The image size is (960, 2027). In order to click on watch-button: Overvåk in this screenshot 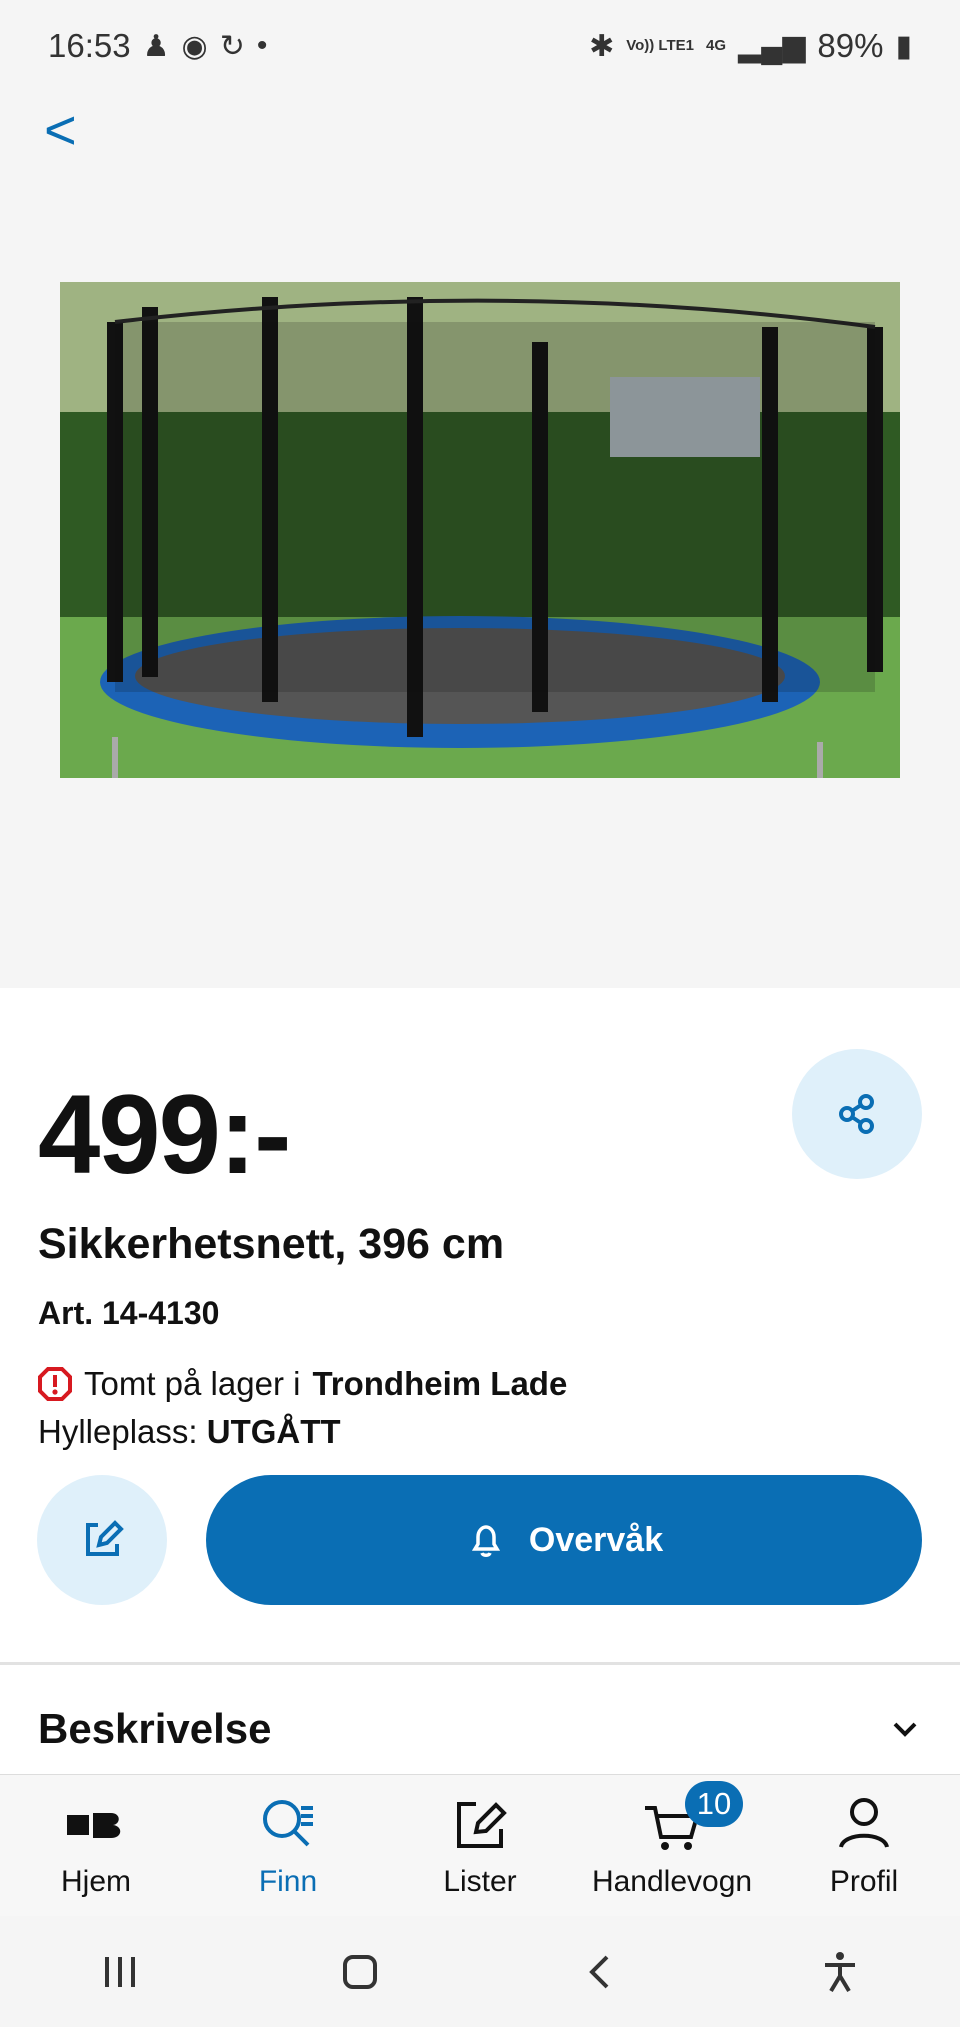, I will do `click(564, 1540)`.